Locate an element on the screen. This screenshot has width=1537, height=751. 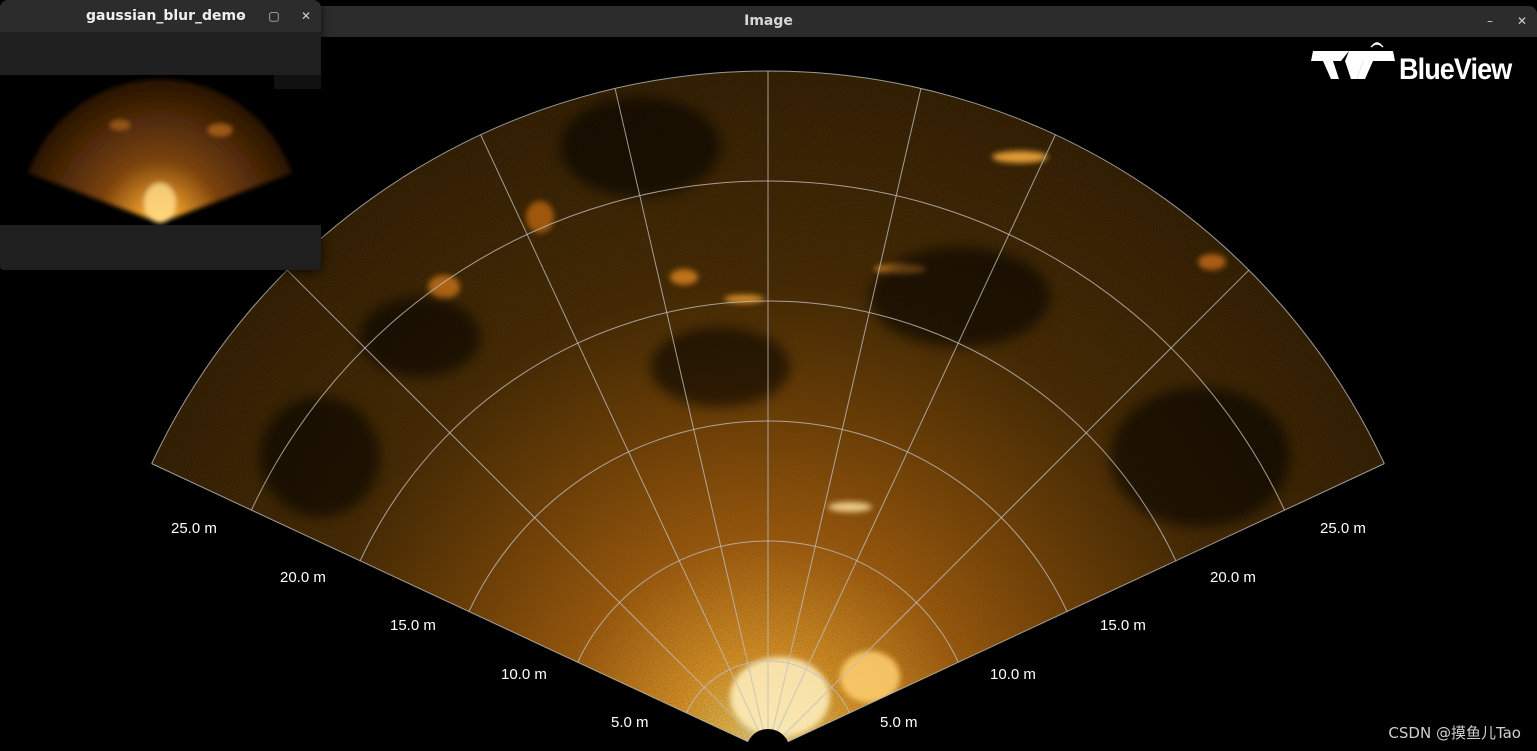
gaussian-blur-demo-window: gaussian_blur_demo – ▢ ✕ is located at coordinates (160, 135).